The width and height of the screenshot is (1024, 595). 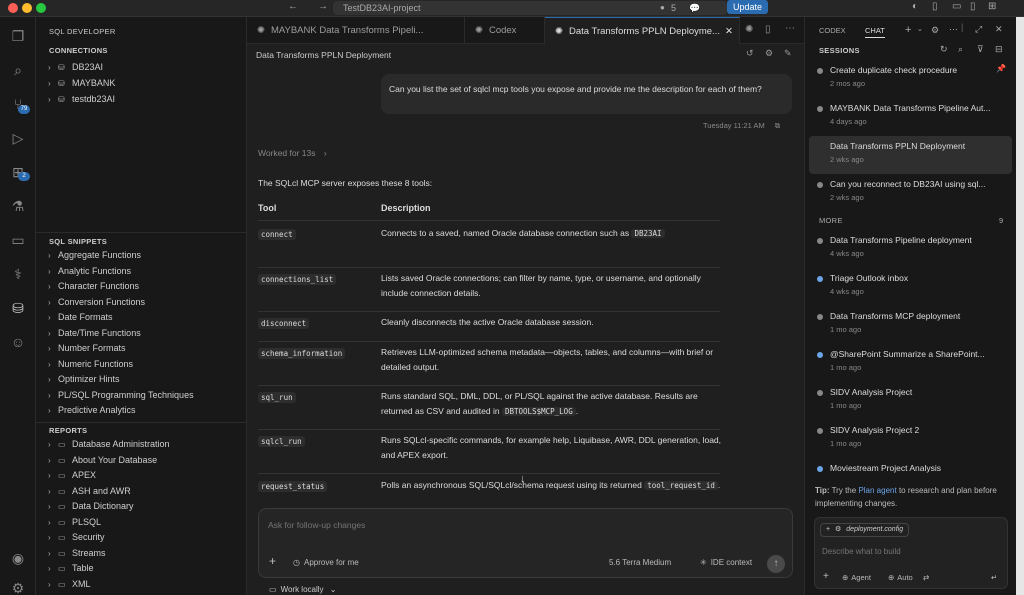 I want to click on send-icon: ↵, so click(x=994, y=577).